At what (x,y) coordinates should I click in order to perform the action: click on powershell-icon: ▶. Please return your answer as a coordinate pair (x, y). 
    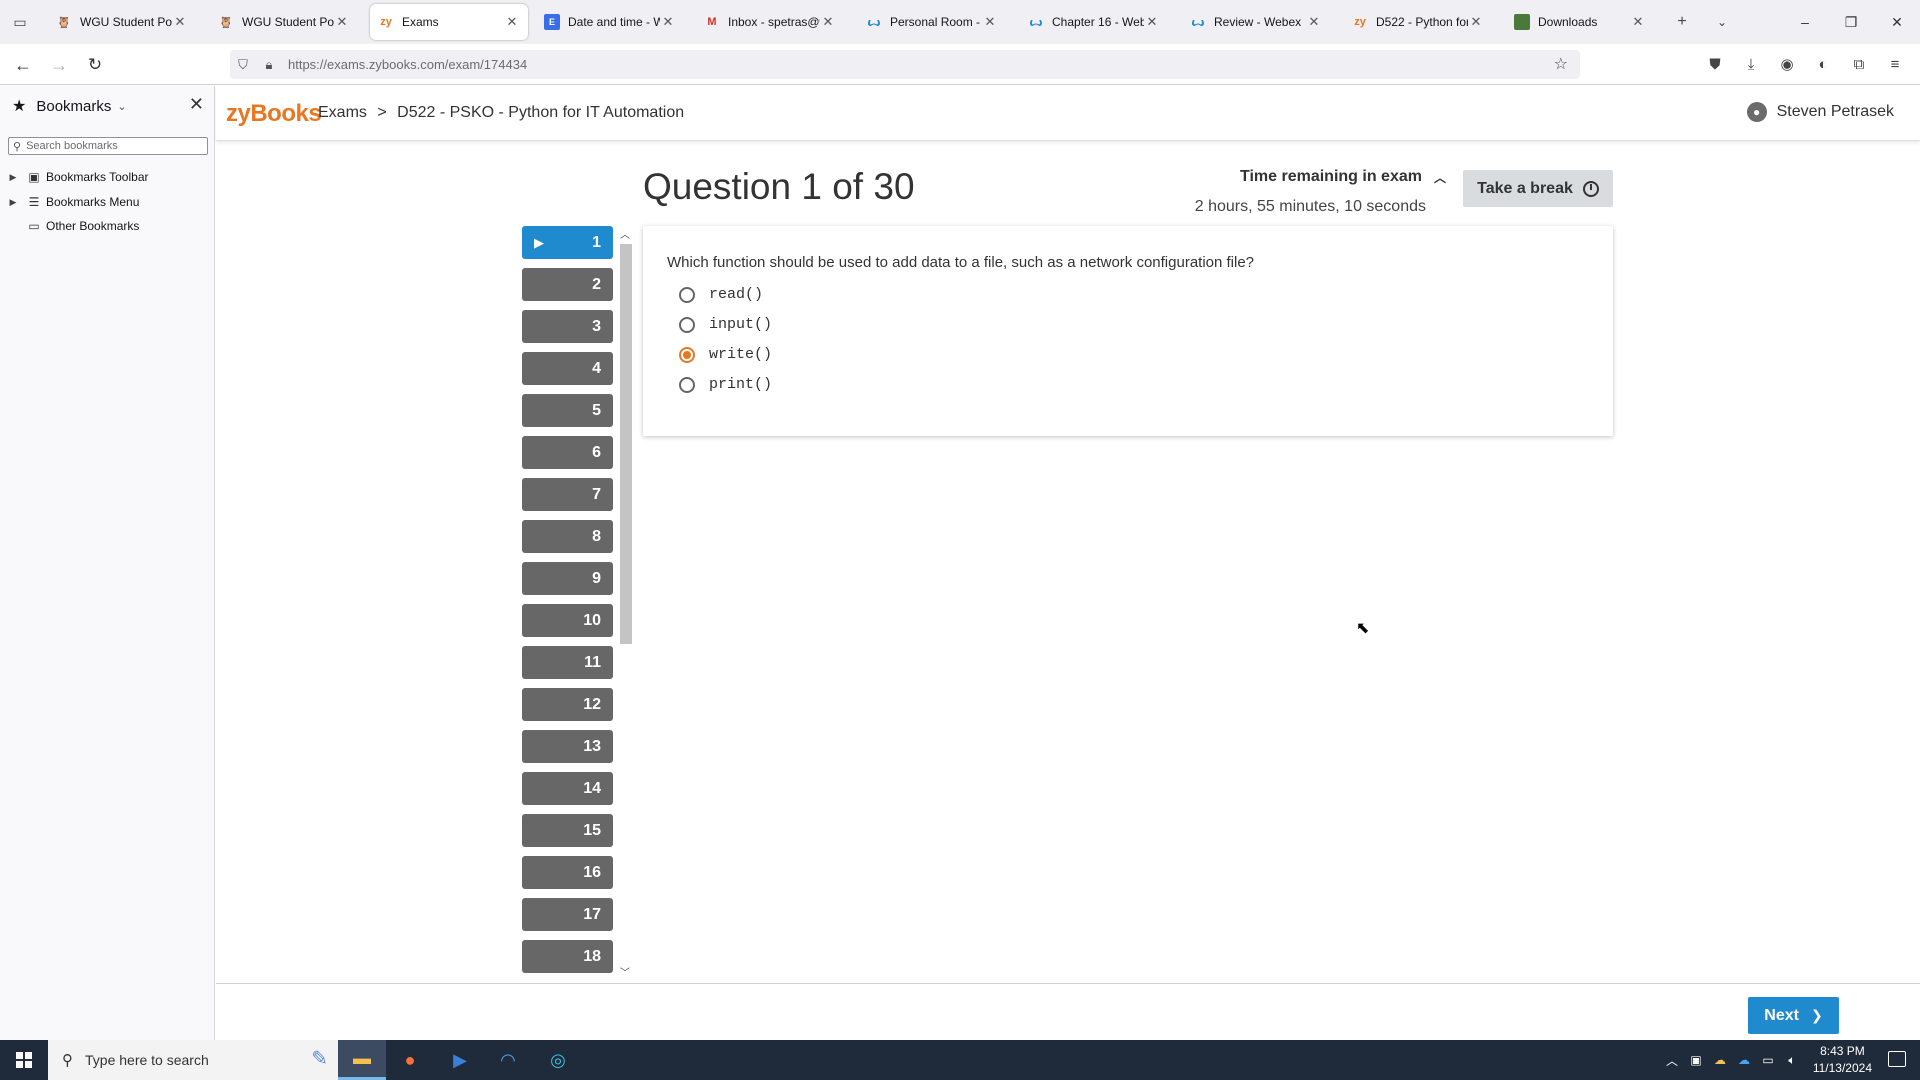
    Looking at the image, I should click on (460, 1060).